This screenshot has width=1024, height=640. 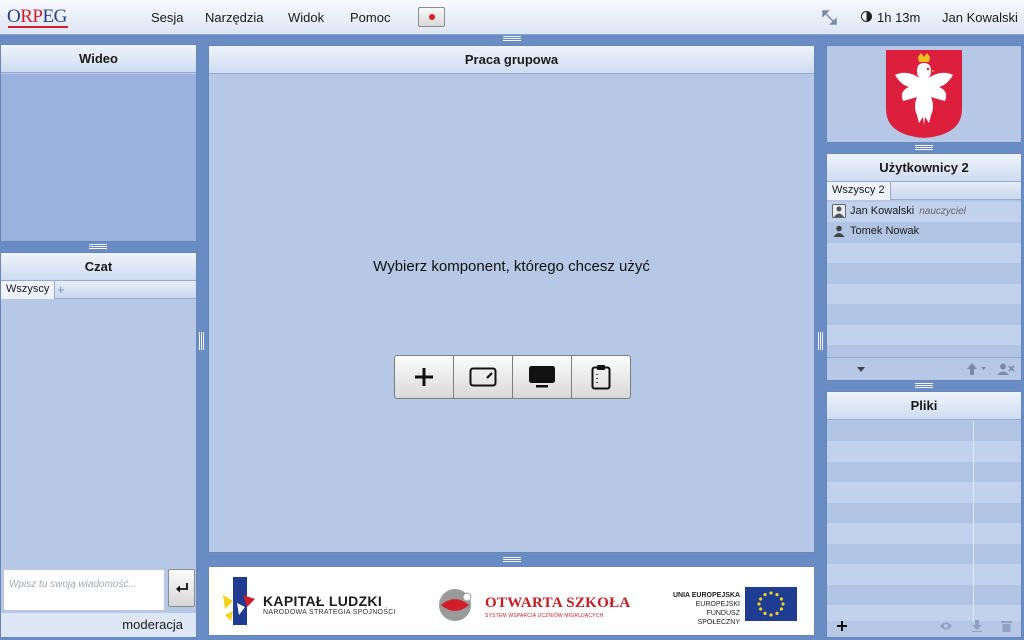 I want to click on raise-hand-icon, so click(x=977, y=369).